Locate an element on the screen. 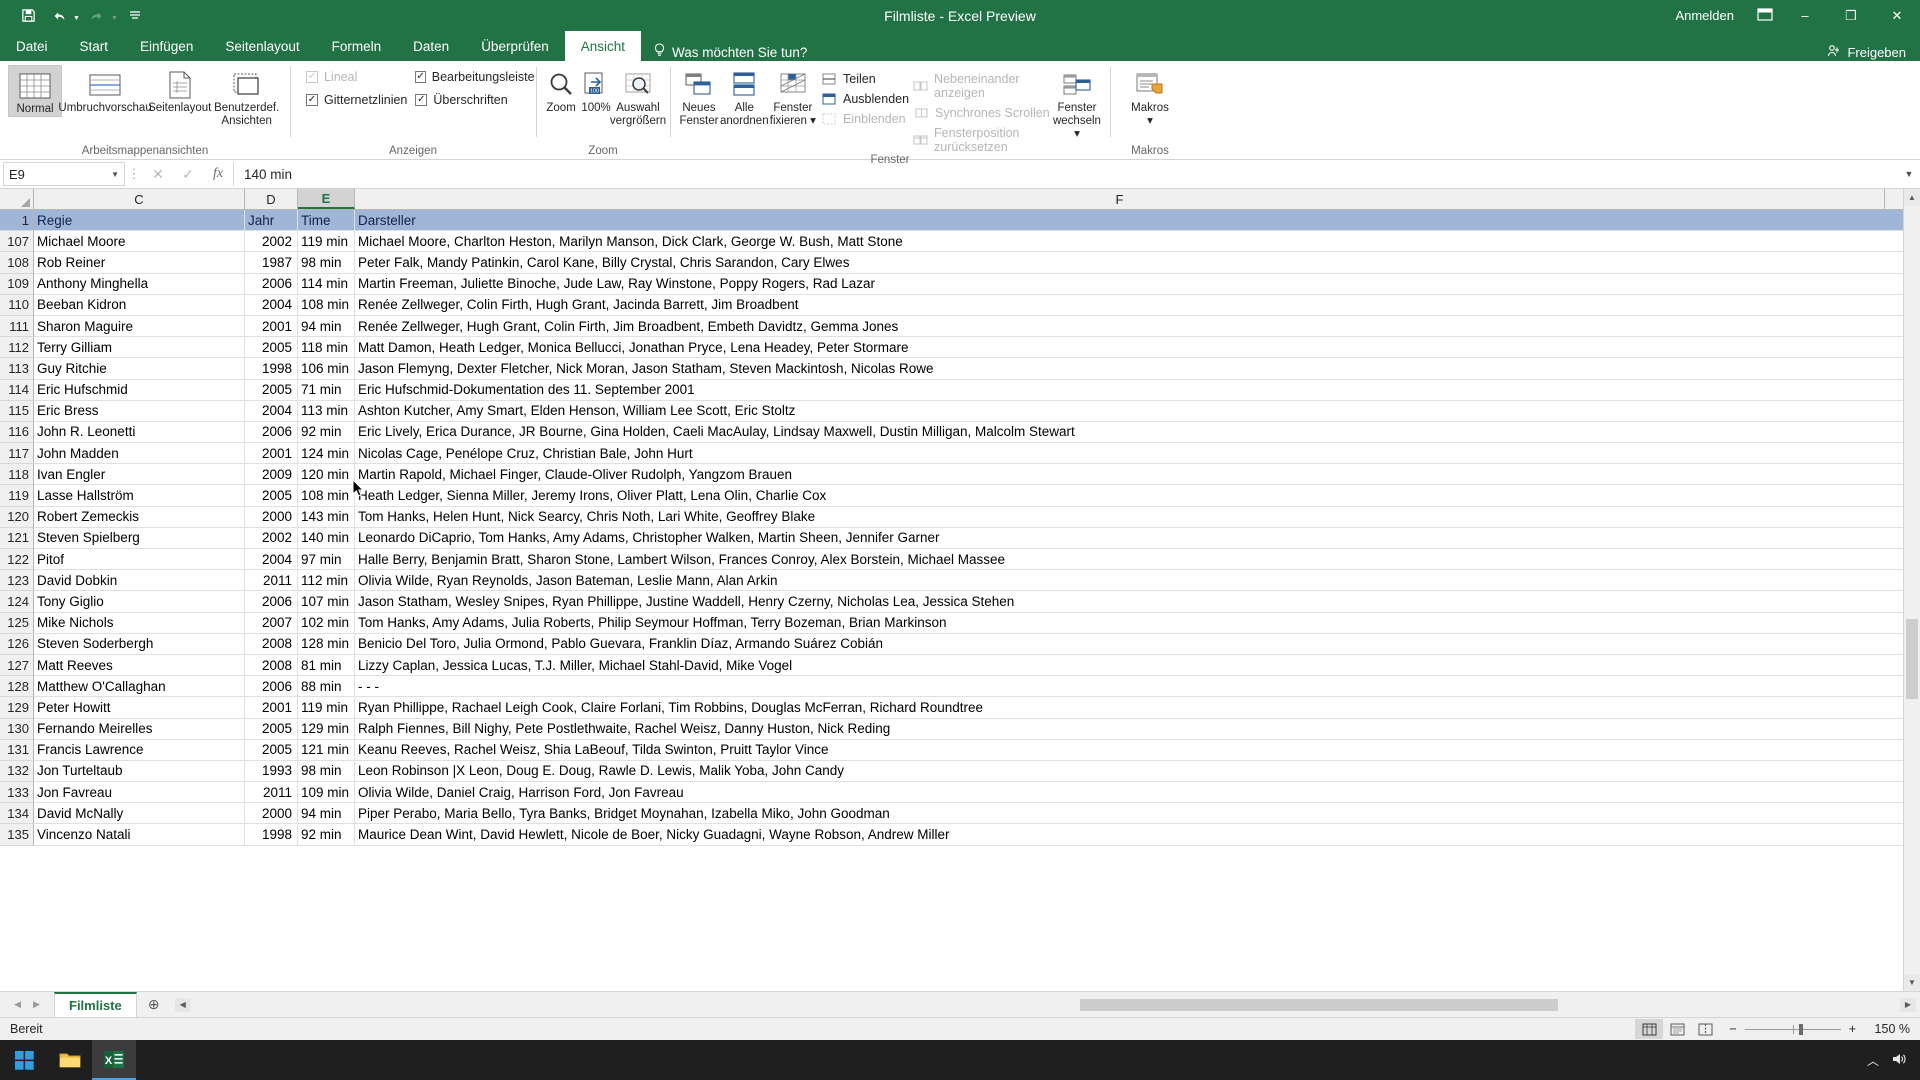 The width and height of the screenshot is (1920, 1080). cell-time: 94 min is located at coordinates (326, 814).